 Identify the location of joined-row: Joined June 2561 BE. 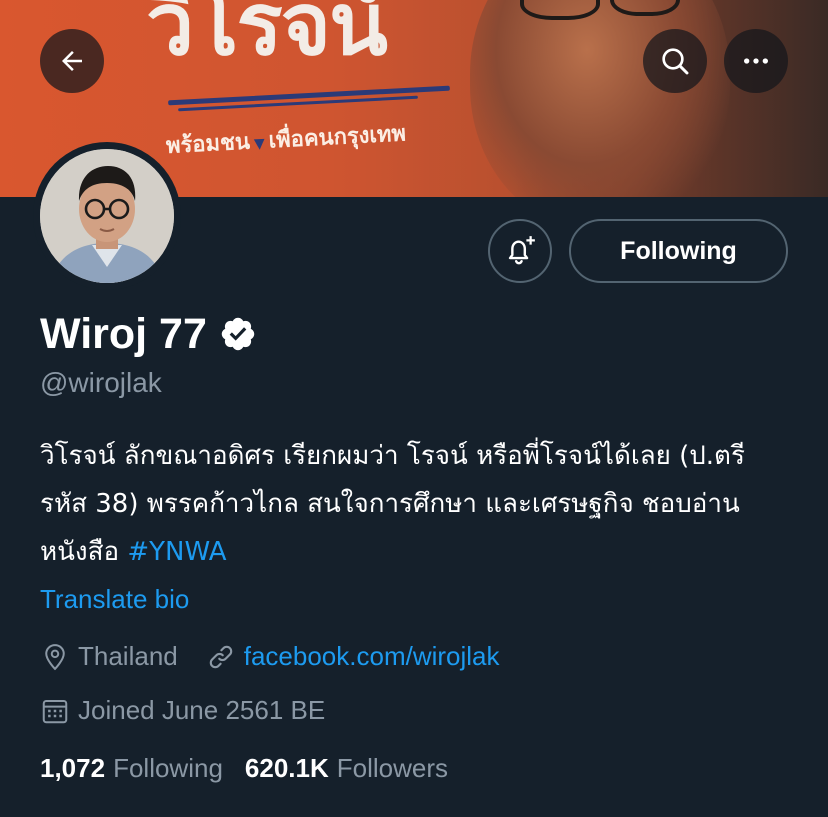
(182, 710).